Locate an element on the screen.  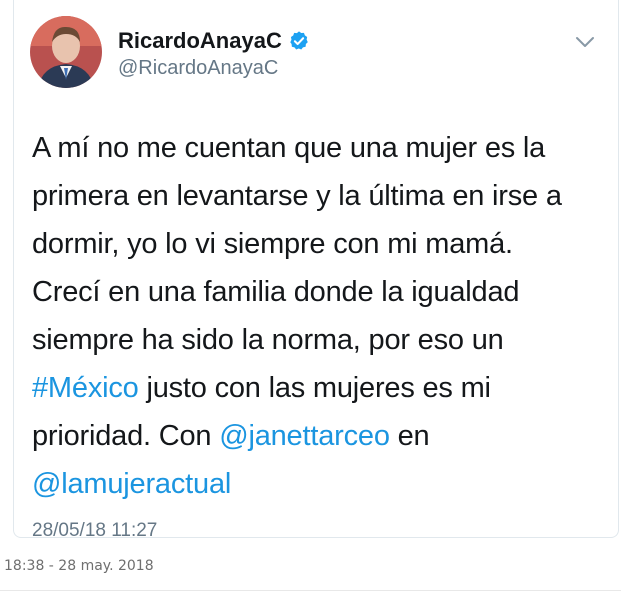
tweet-text-line: Crecí en una familia donde la igualdad is located at coordinates (322, 292).